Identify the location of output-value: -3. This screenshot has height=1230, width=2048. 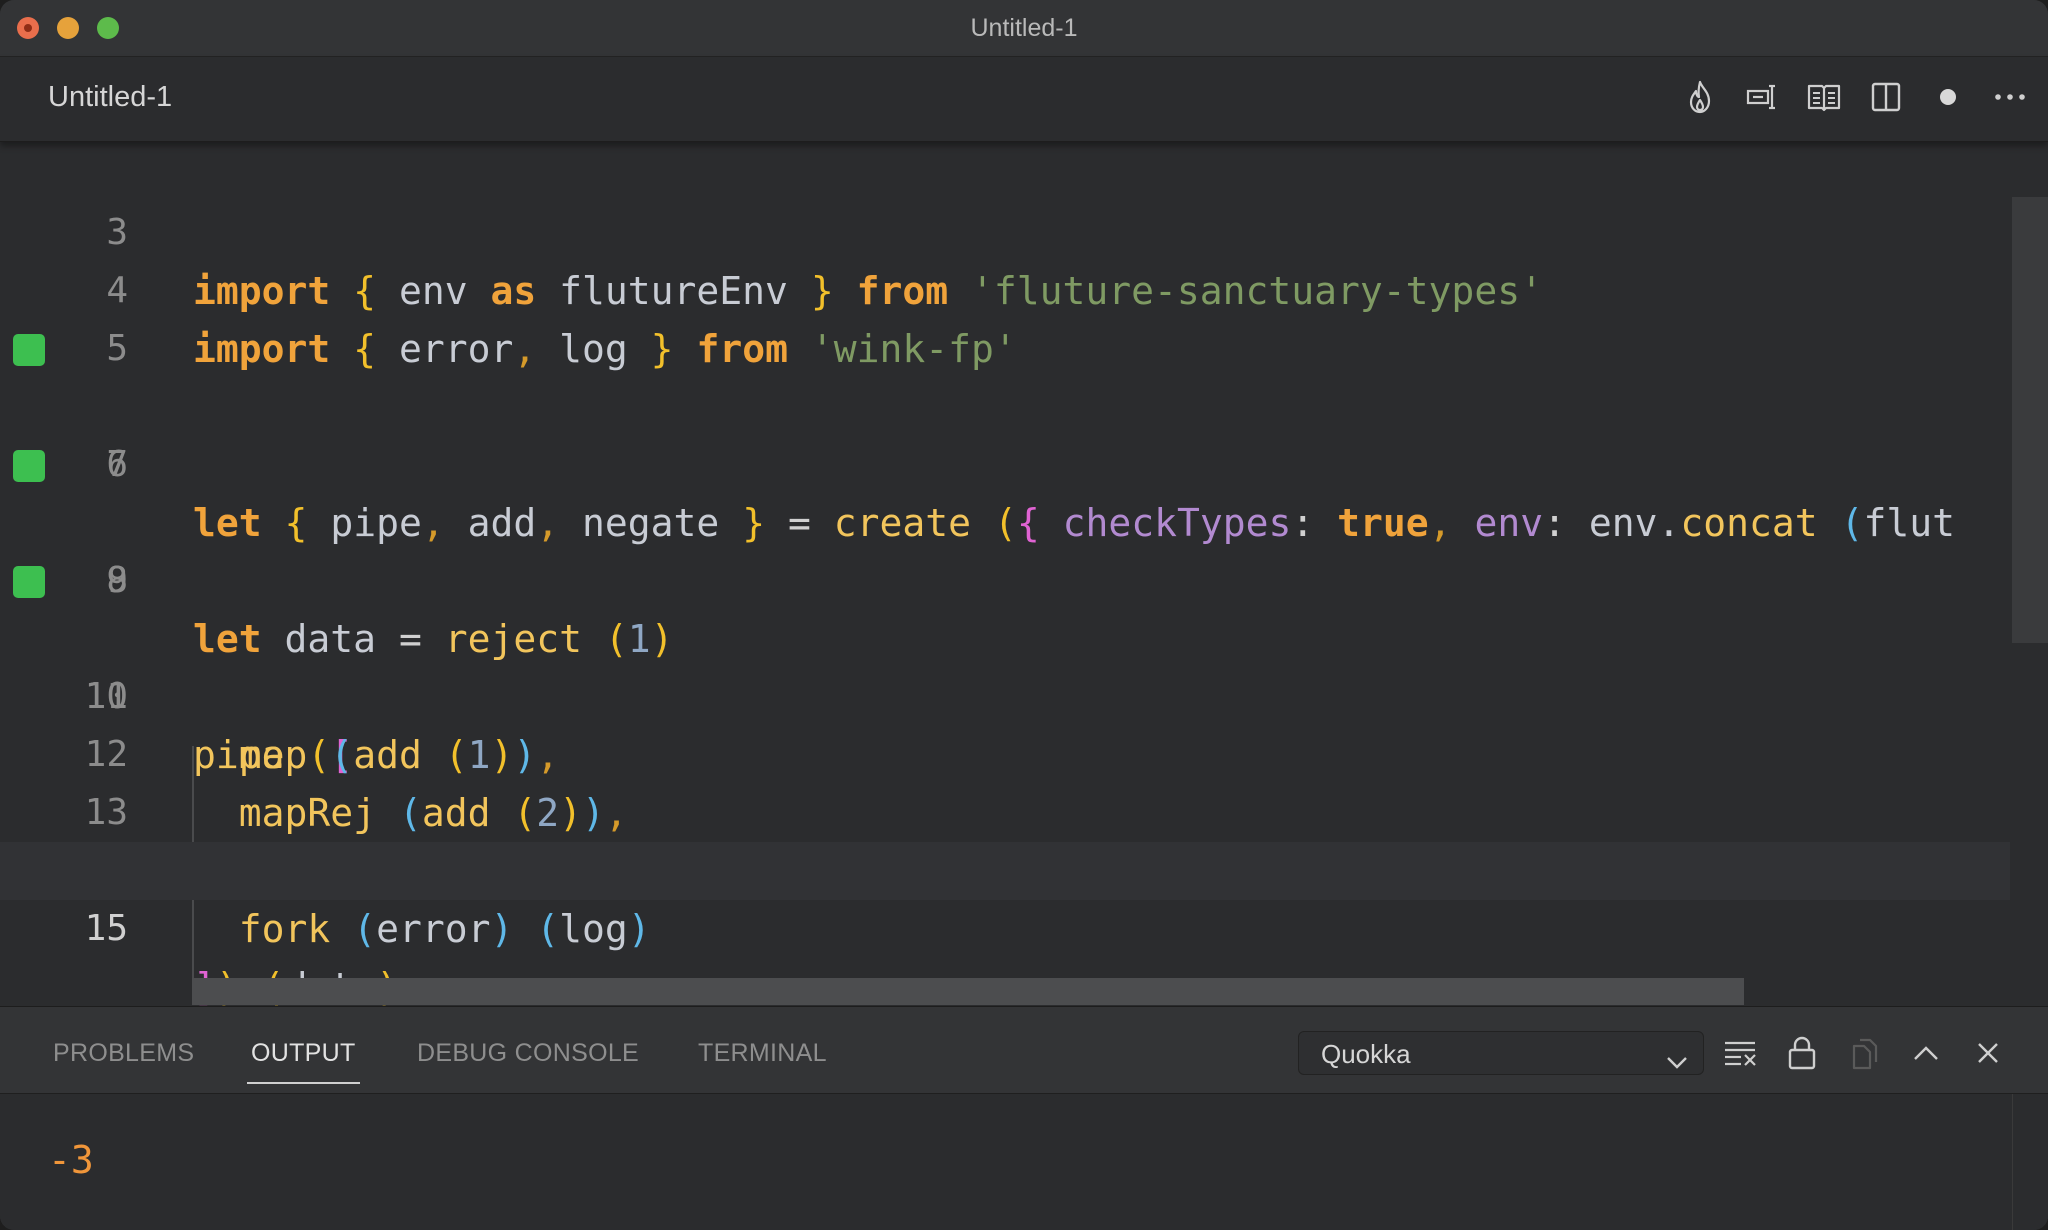
(71, 1160).